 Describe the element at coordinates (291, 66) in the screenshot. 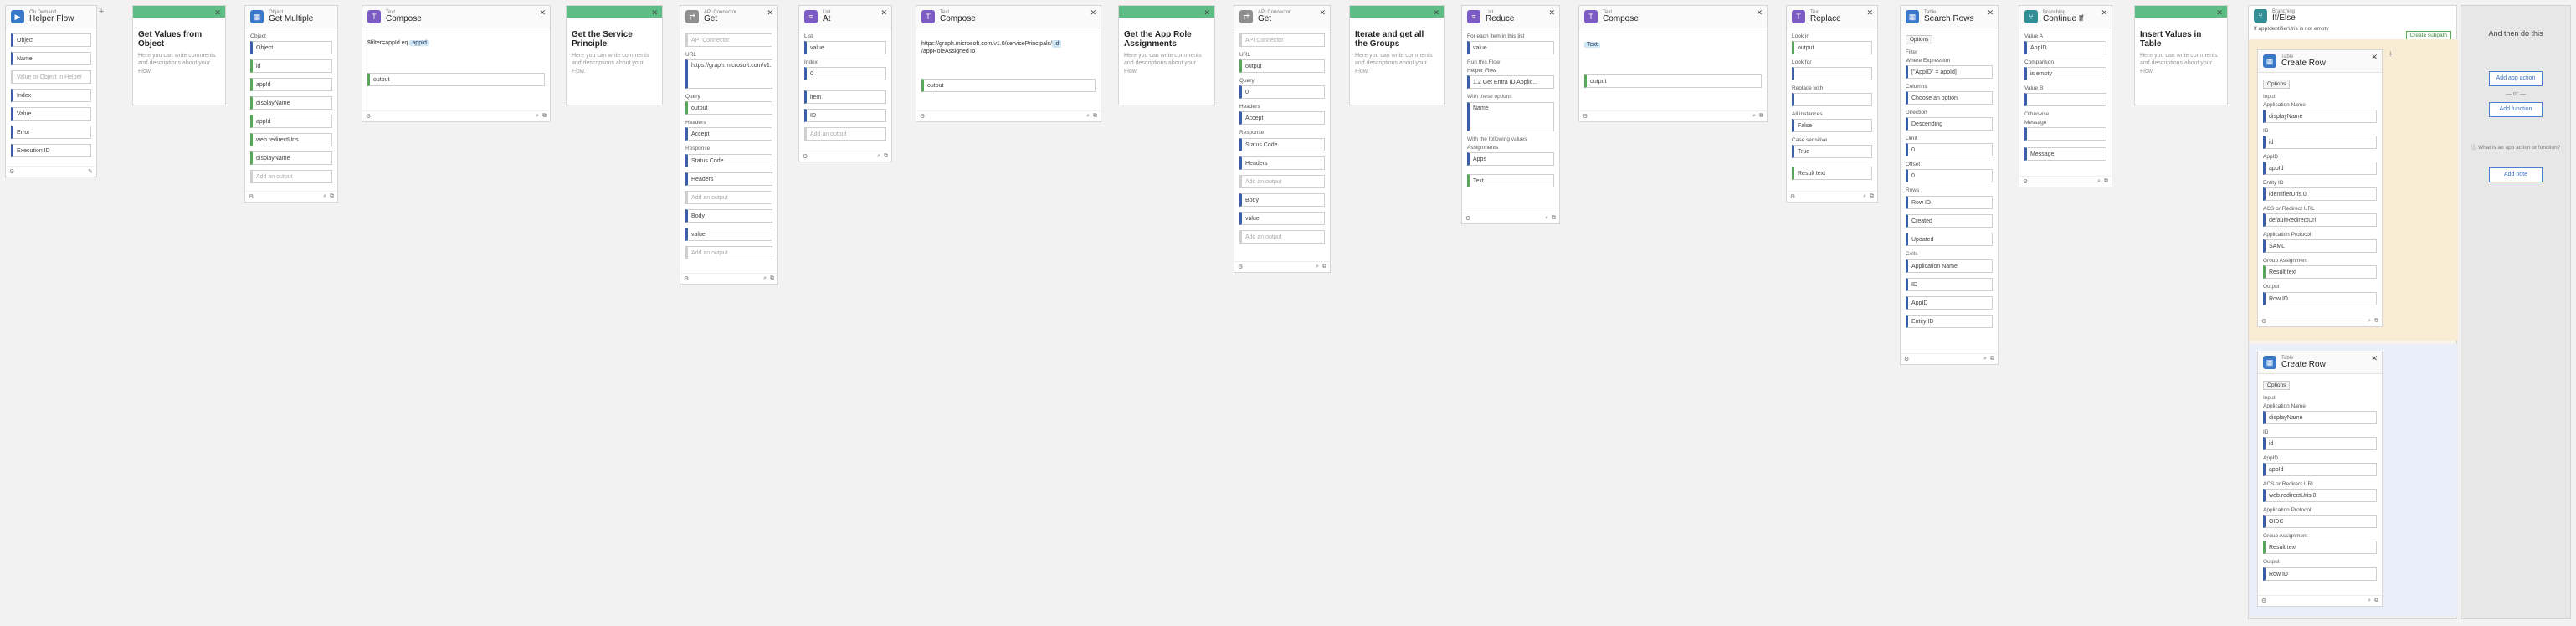

I see `output-field: id` at that location.